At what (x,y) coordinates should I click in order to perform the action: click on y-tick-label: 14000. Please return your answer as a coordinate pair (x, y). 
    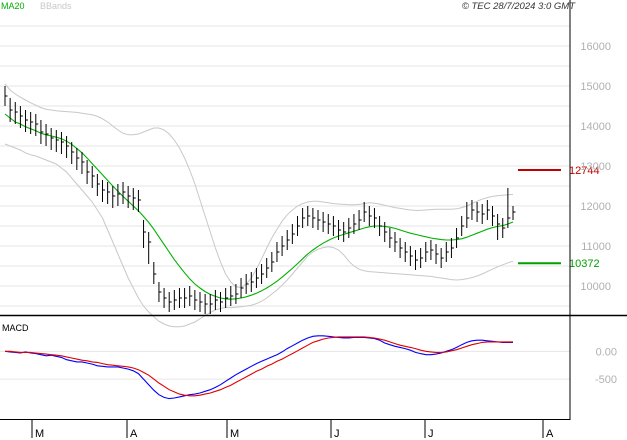
    Looking at the image, I should click on (595, 127).